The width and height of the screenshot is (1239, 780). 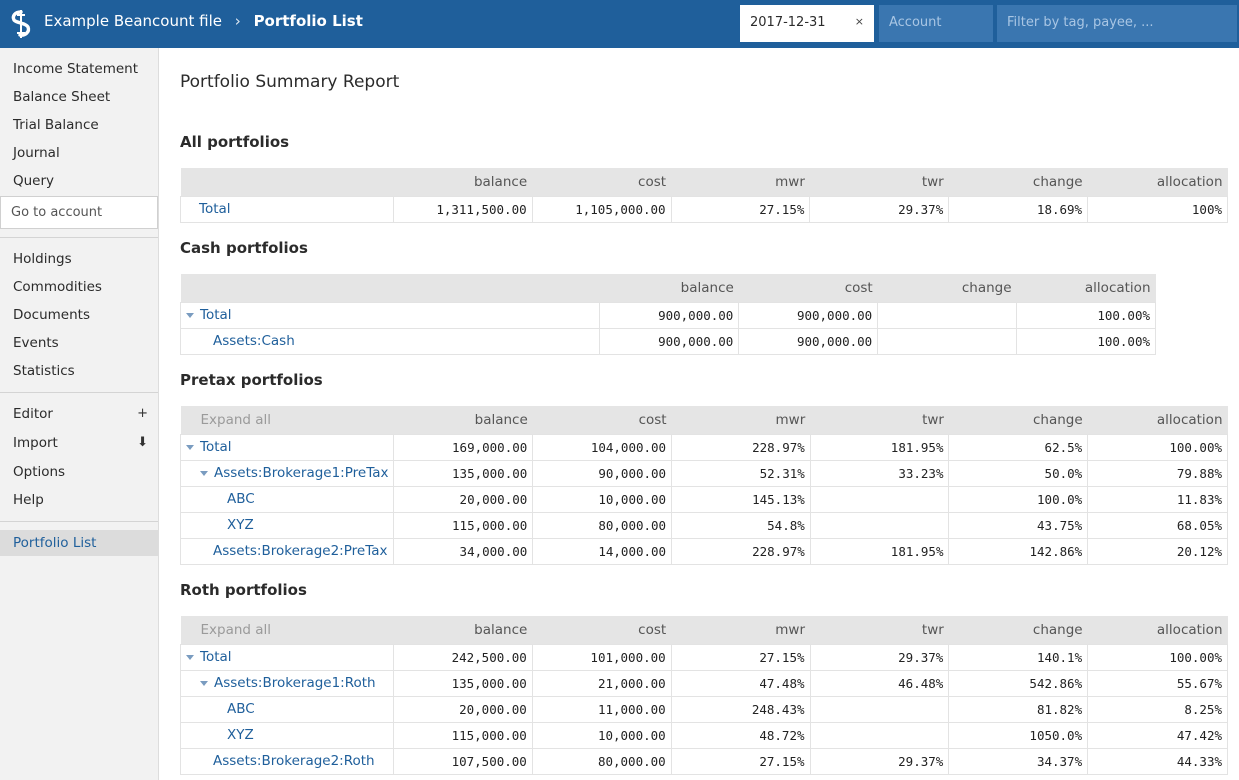 I want to click on sidebar-item-portfolio-list: Portfolio List, so click(x=79, y=543).